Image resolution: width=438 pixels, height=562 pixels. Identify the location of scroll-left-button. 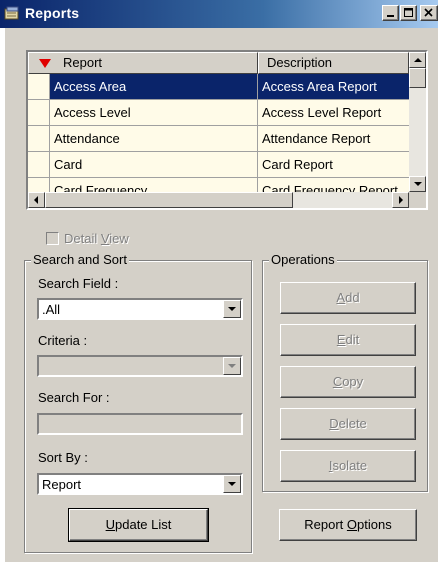
(36, 200).